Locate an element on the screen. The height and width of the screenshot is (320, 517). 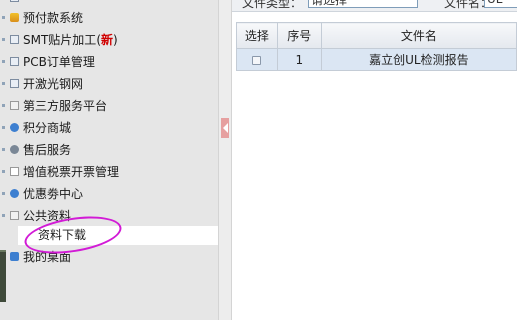
paren-close: ) is located at coordinates (115, 40).